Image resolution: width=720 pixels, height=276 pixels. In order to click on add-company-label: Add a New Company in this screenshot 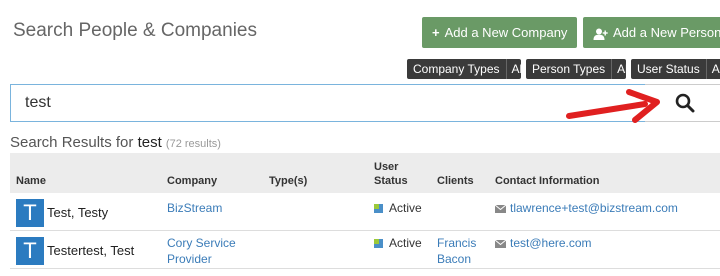, I will do `click(506, 32)`.